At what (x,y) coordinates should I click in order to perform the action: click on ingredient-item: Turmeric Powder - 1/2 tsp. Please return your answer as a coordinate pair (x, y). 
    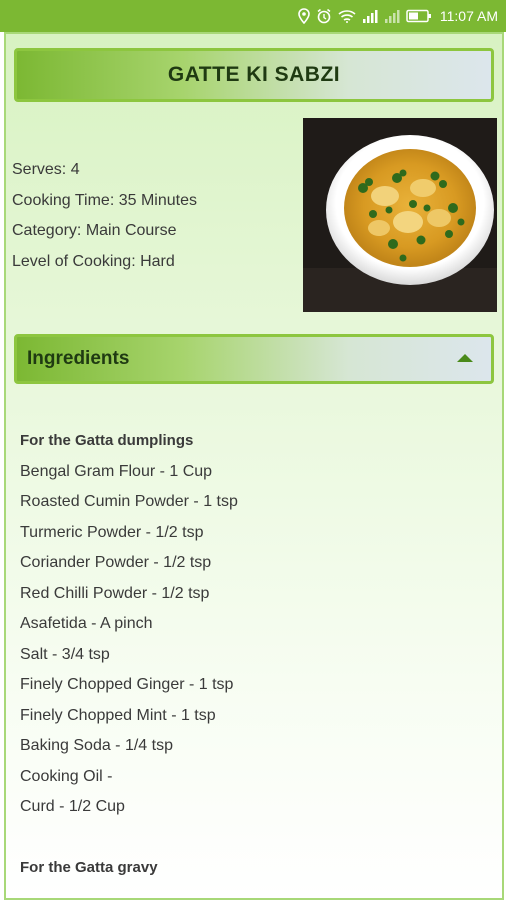
    Looking at the image, I should click on (112, 532).